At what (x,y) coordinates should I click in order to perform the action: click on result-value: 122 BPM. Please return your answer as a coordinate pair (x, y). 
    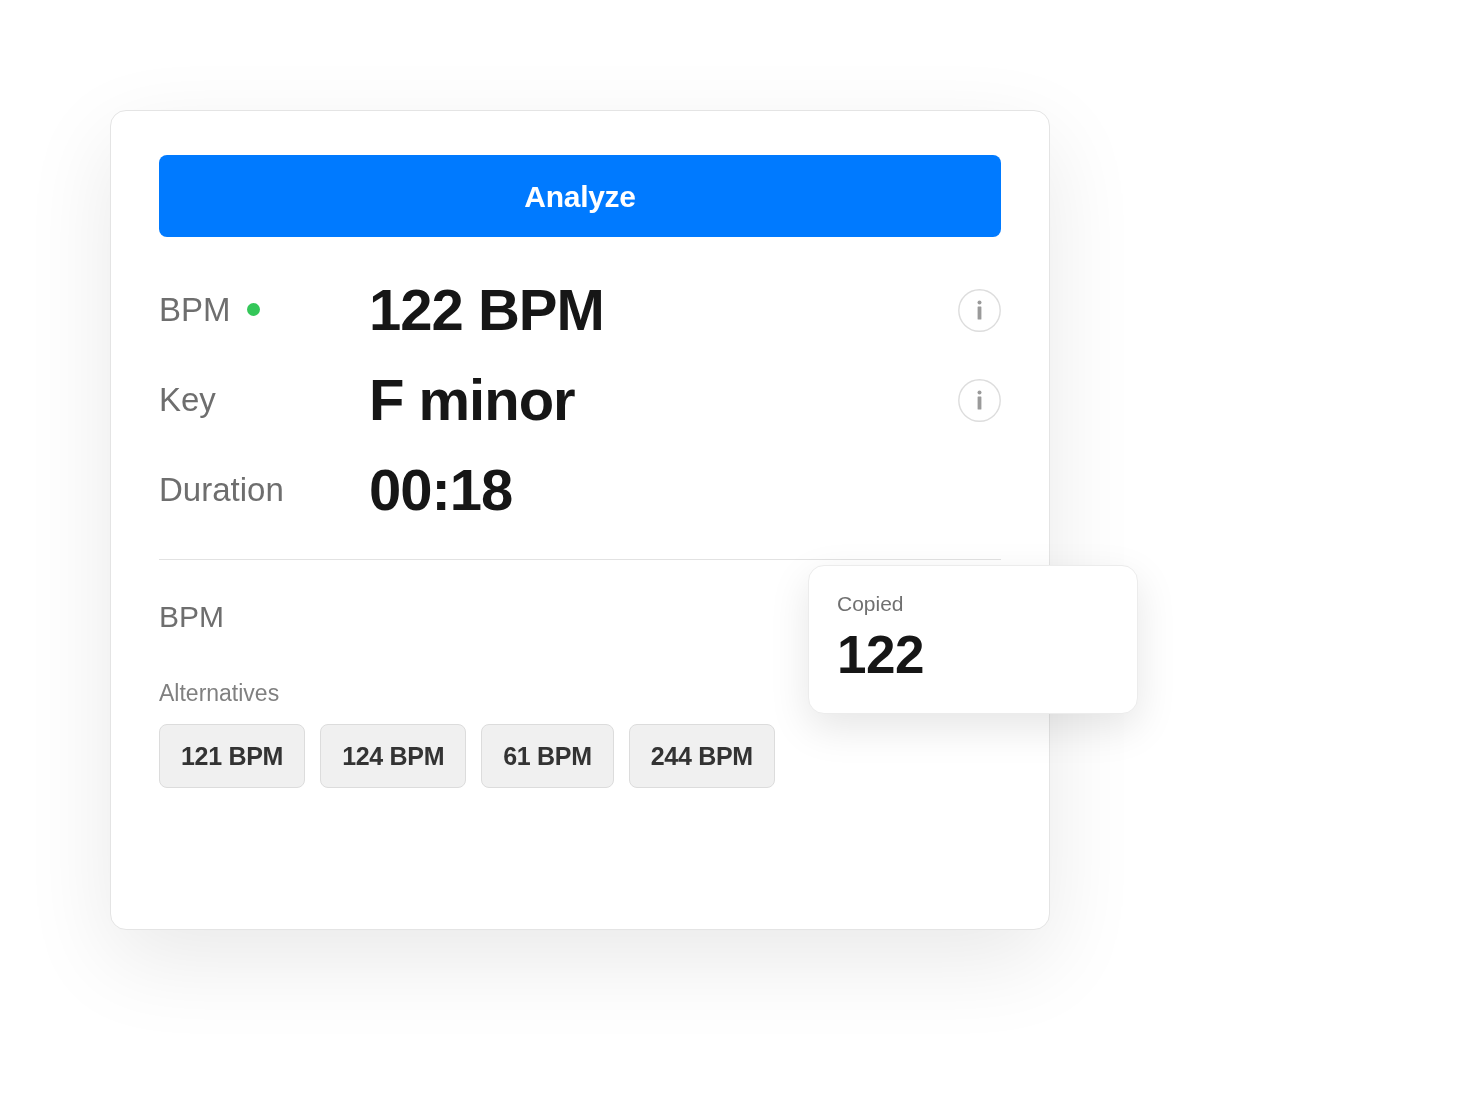
    Looking at the image, I should click on (486, 310).